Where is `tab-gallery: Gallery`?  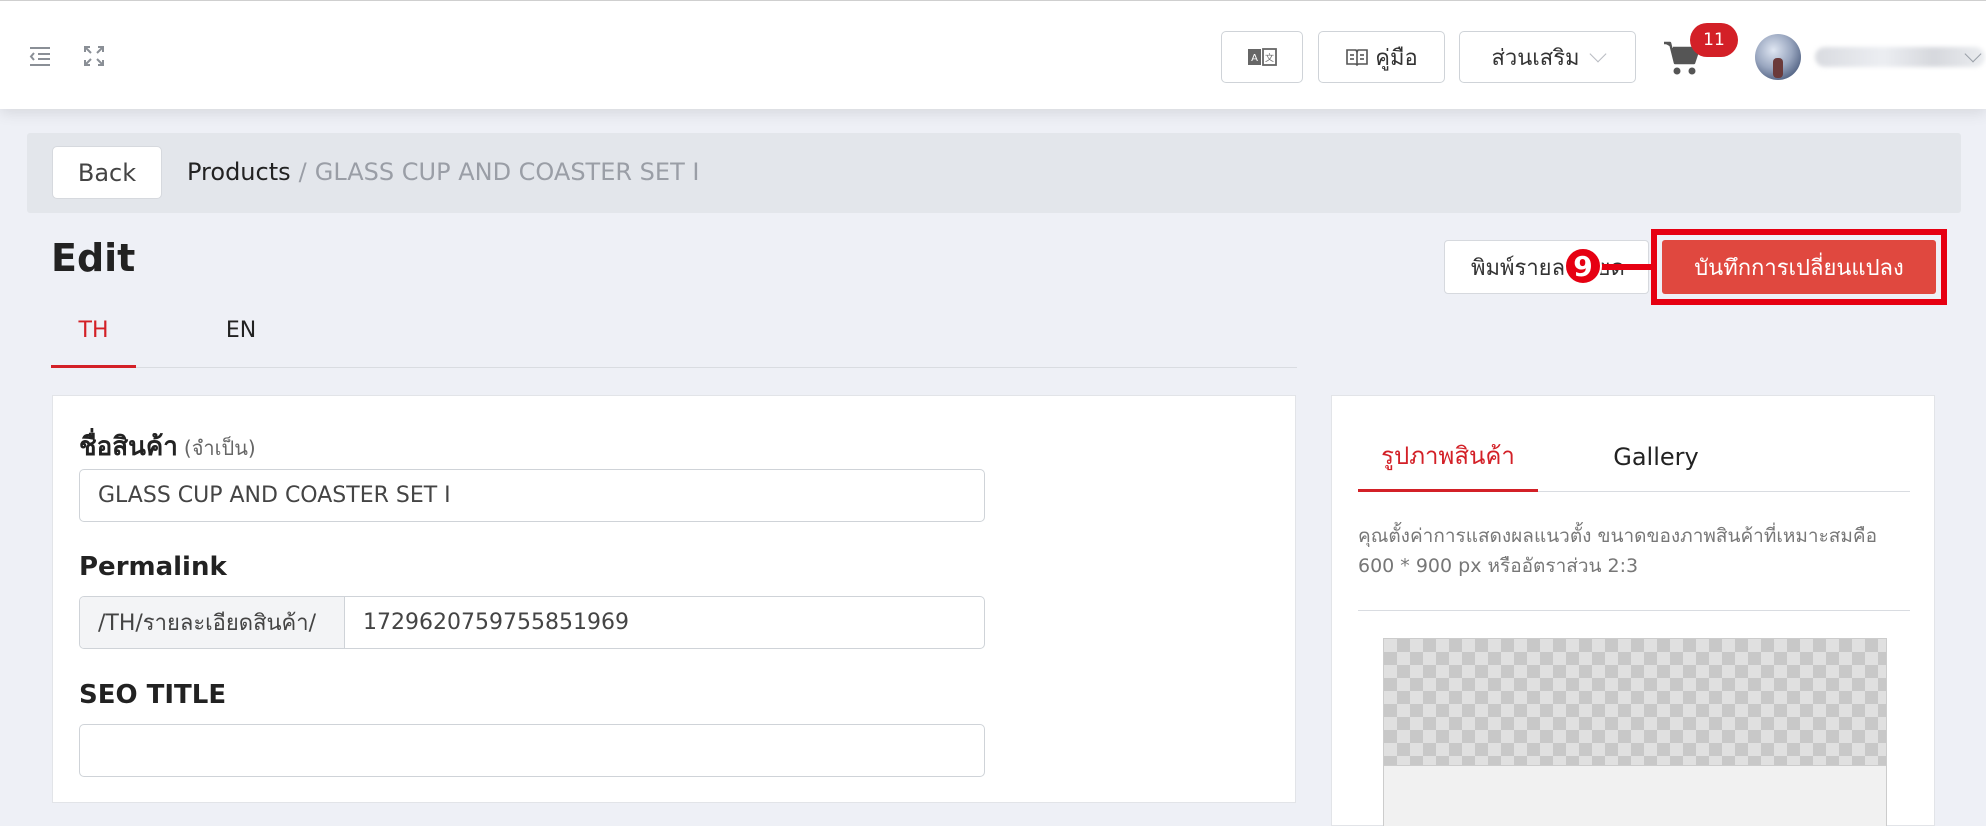 tab-gallery: Gallery is located at coordinates (1656, 457).